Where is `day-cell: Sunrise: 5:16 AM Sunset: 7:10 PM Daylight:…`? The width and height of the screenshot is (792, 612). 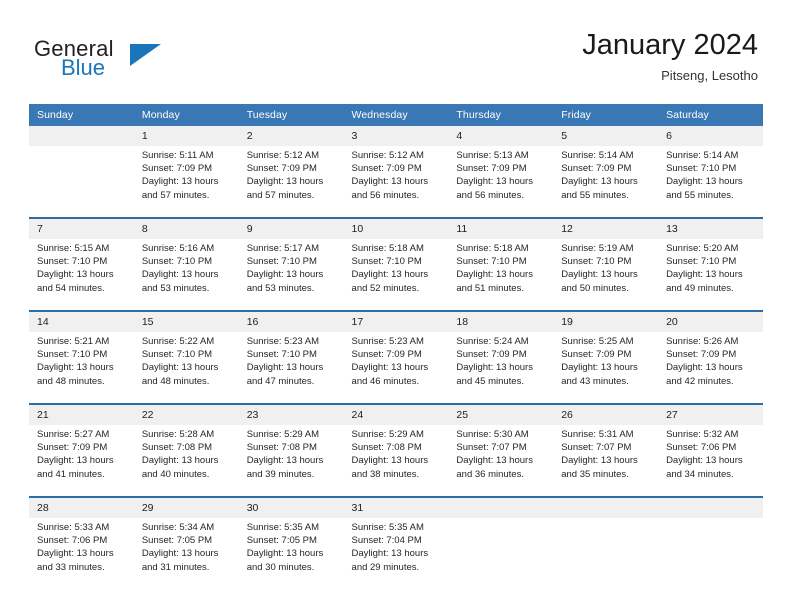 day-cell: Sunrise: 5:16 AM Sunset: 7:10 PM Daylight:… is located at coordinates (186, 275).